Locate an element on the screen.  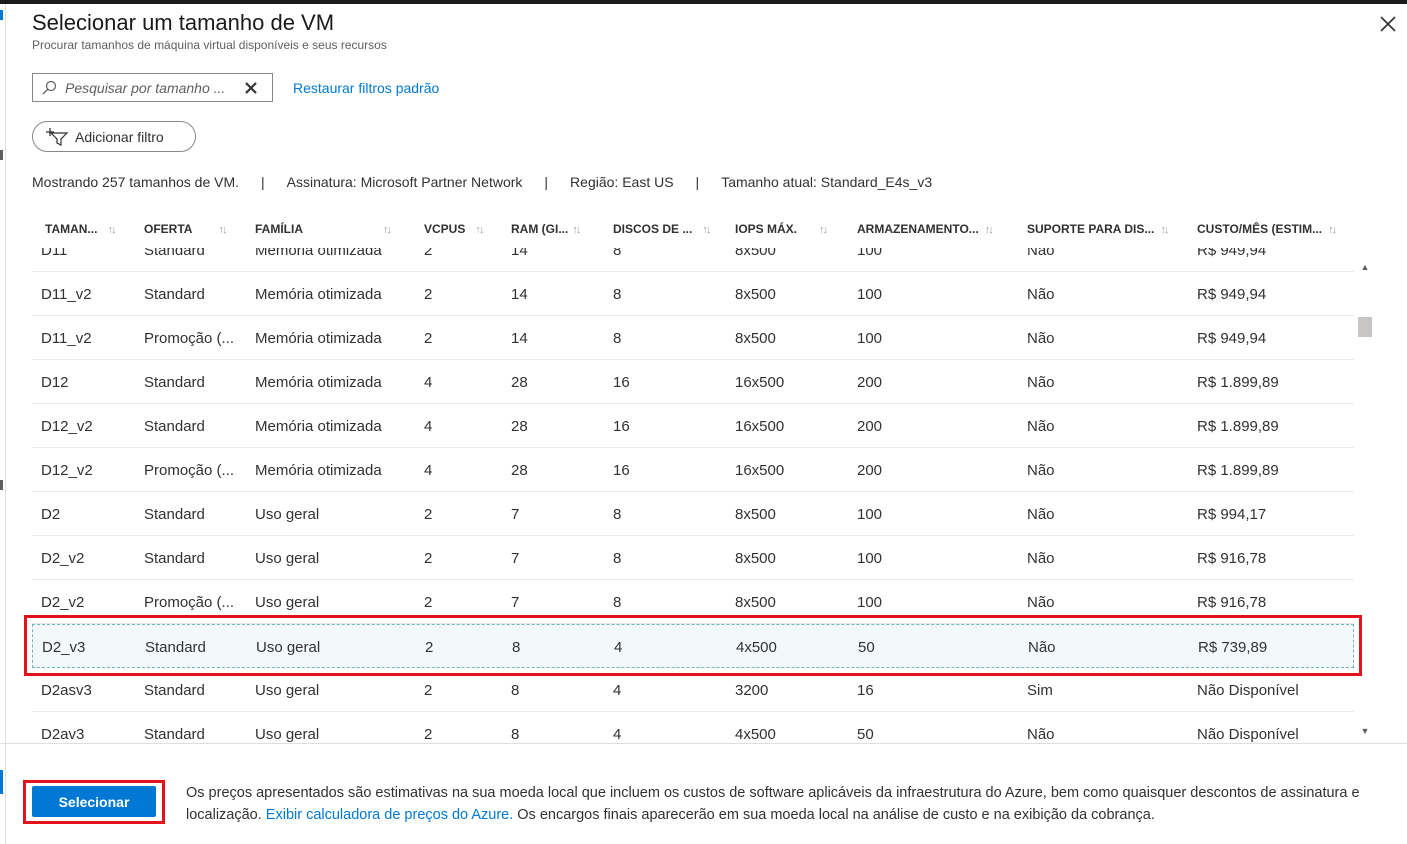
column-header-vcpus: VCPUS ↑↓ is located at coordinates (454, 229).